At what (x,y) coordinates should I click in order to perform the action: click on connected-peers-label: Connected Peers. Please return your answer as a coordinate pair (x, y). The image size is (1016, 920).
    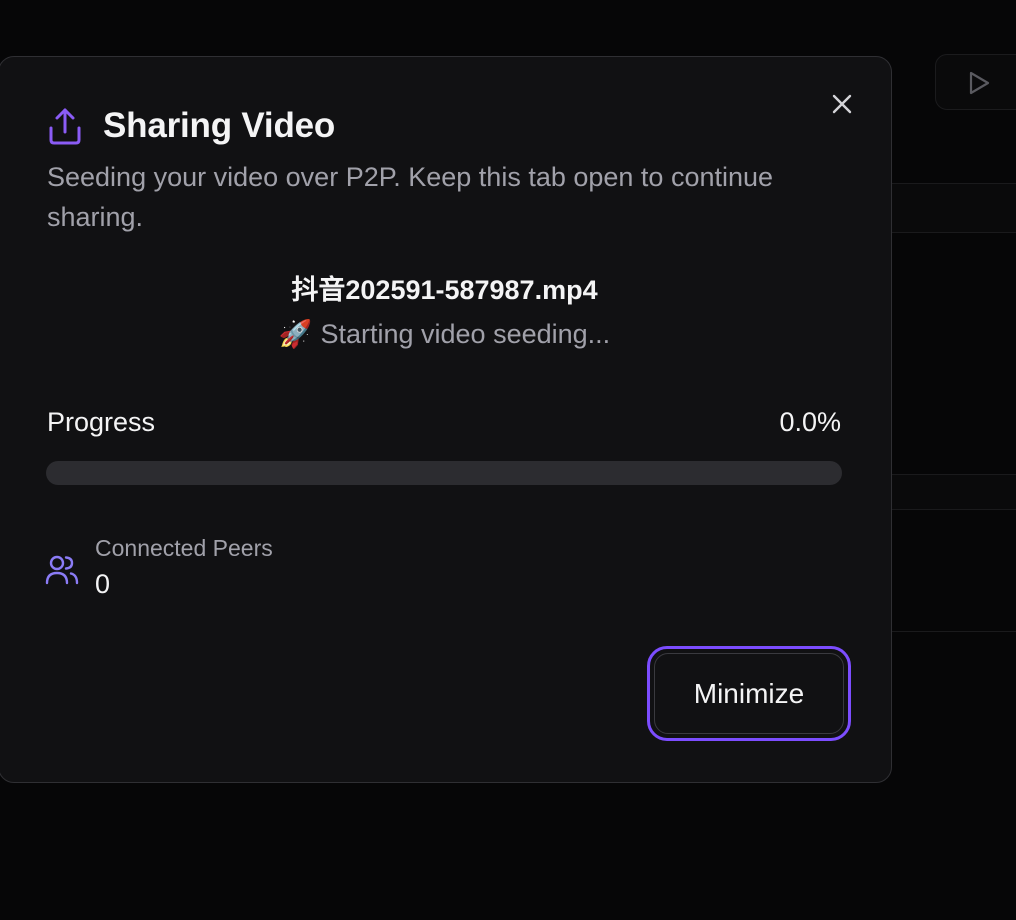
    Looking at the image, I should click on (184, 548).